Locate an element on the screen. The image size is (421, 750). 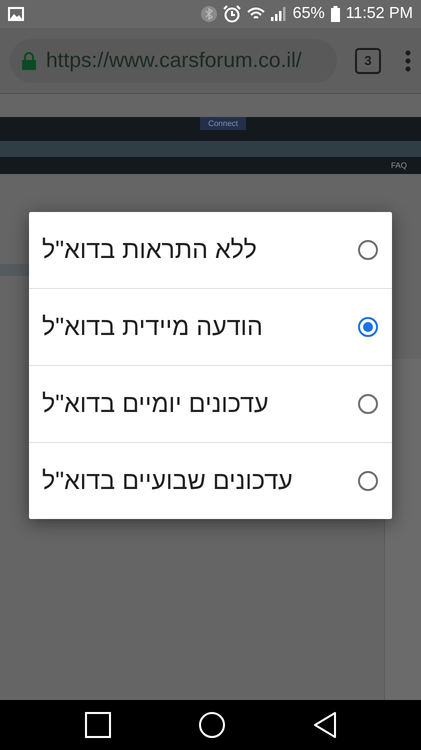
battery-icon is located at coordinates (335, 14).